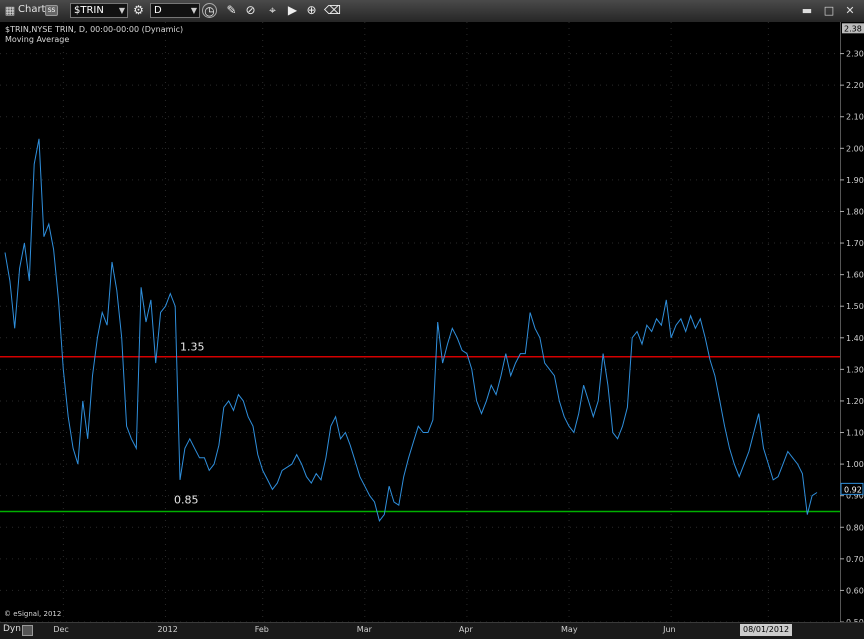  Describe the element at coordinates (311, 10) in the screenshot. I see `zoom-icon: ⊕` at that location.